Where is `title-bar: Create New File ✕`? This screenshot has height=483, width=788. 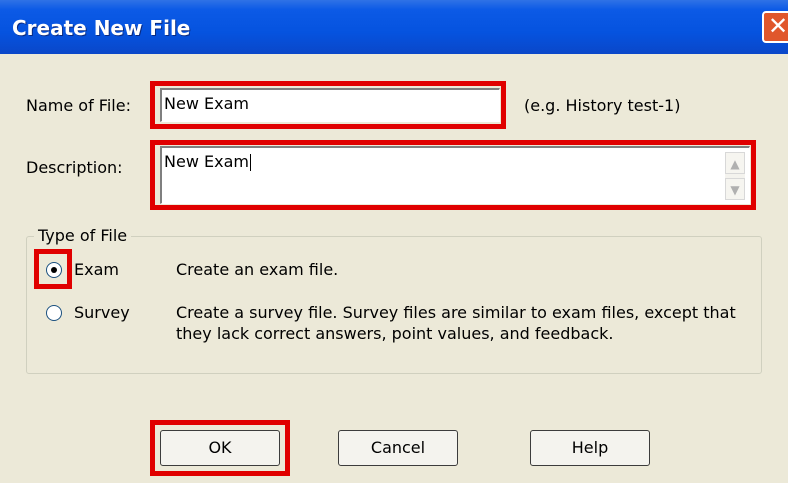
title-bar: Create New File ✕ is located at coordinates (394, 27).